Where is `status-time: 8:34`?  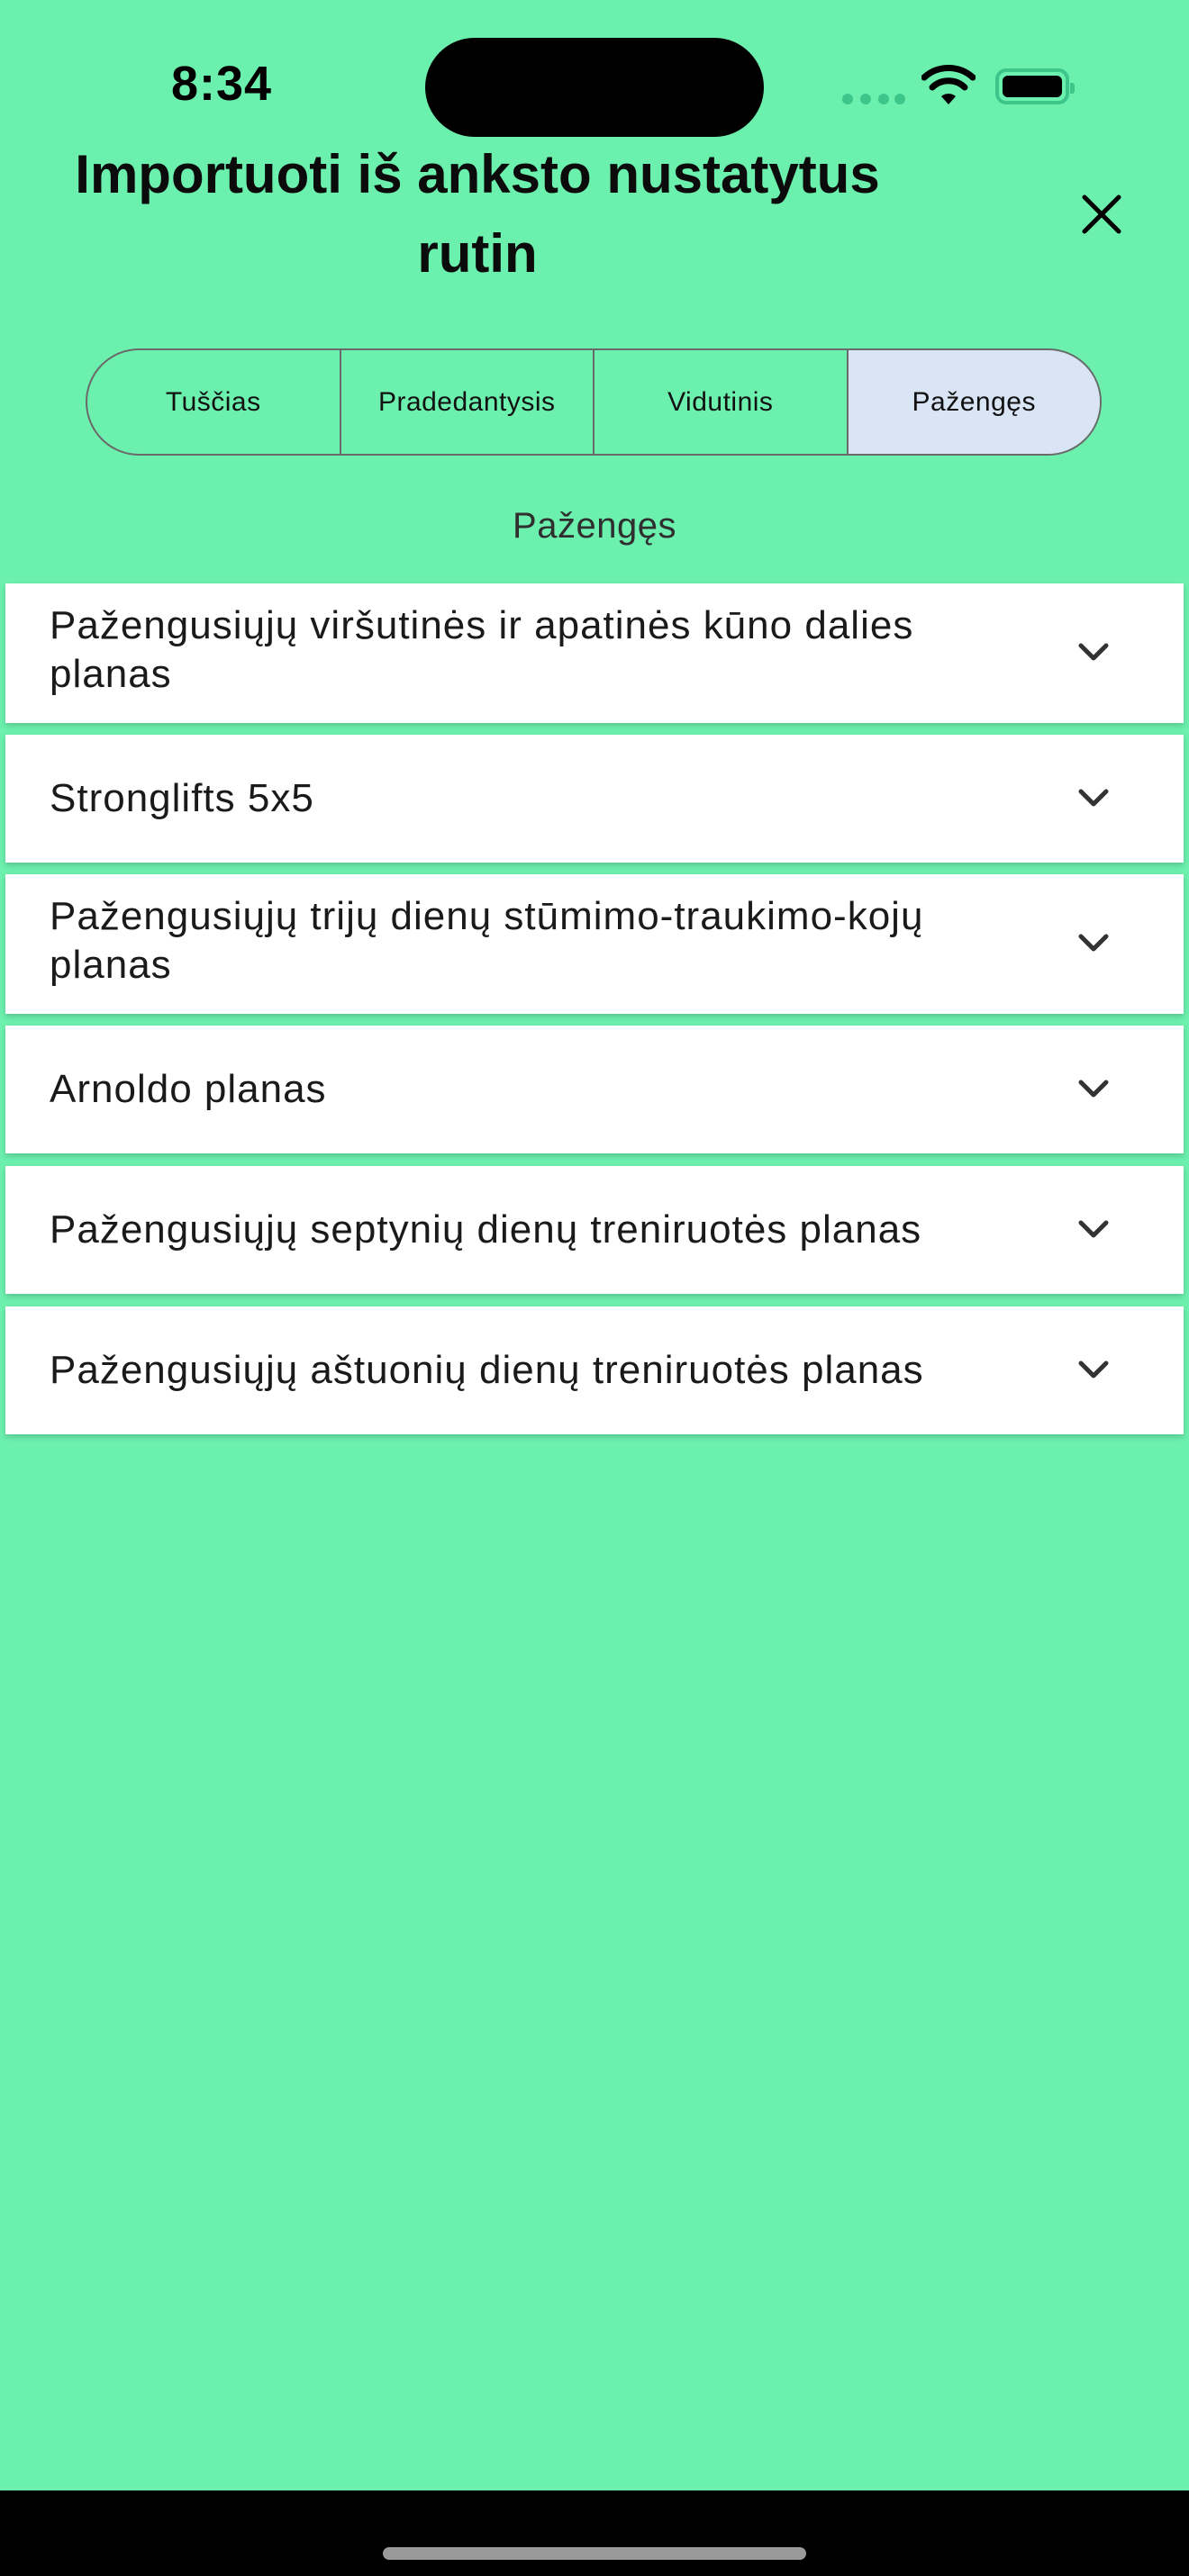 status-time: 8:34 is located at coordinates (222, 84).